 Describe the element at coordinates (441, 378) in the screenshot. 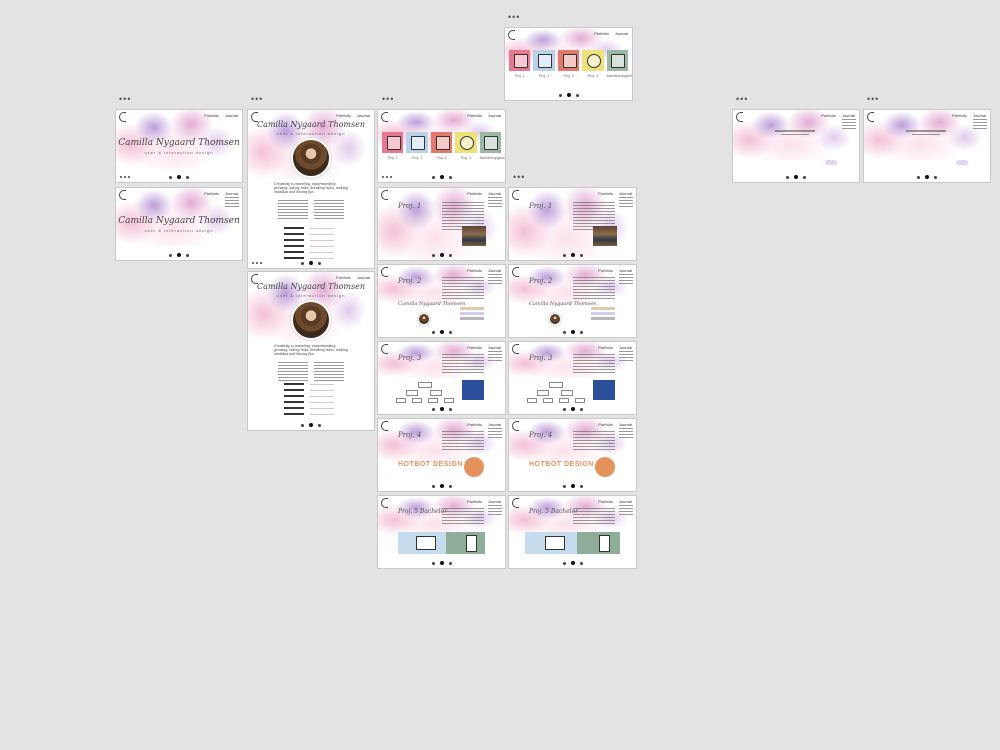

I see `artboard-project-3-a: Portfolio Journal Proj. 3` at that location.